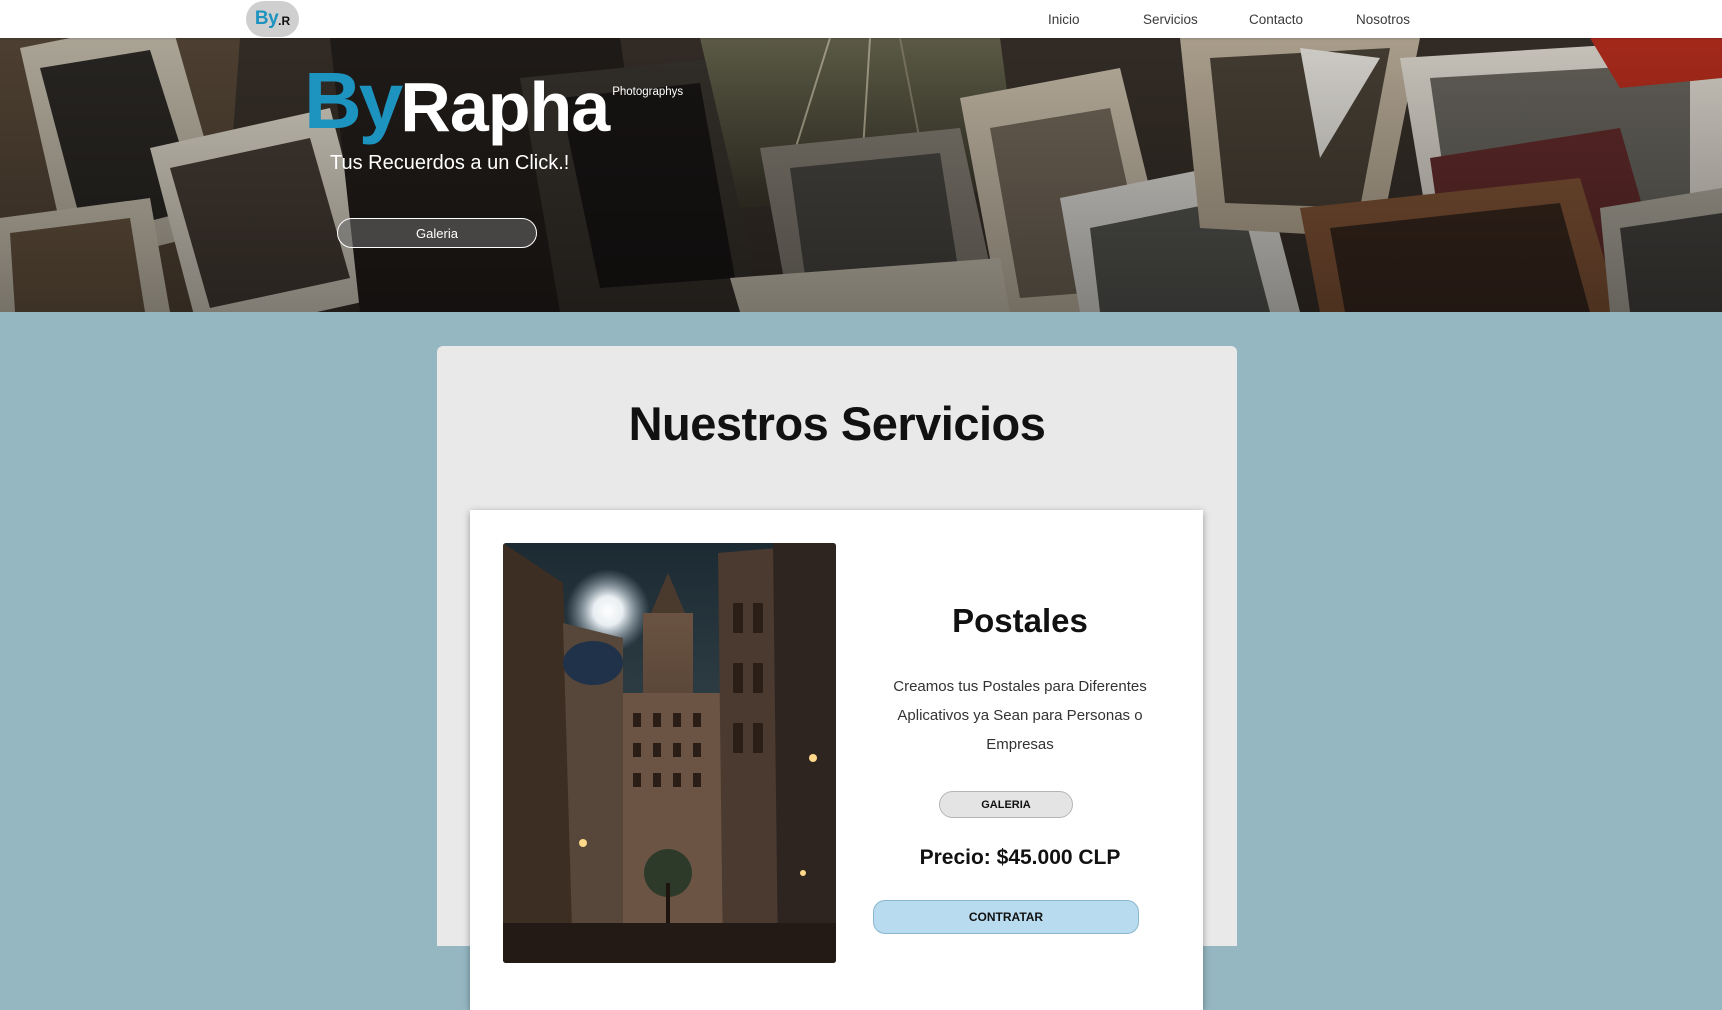  What do you see at coordinates (266, 18) in the screenshot?
I see `nav-logo-by: By` at bounding box center [266, 18].